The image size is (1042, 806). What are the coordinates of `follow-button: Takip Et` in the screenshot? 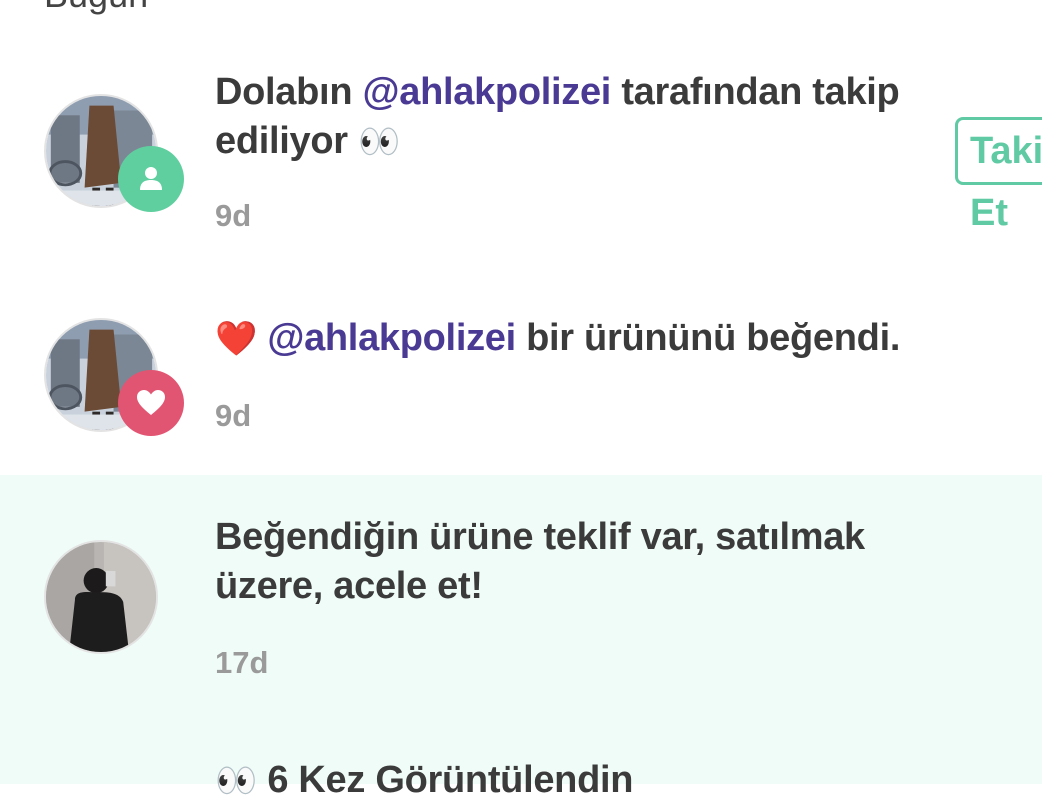 It's located at (998, 175).